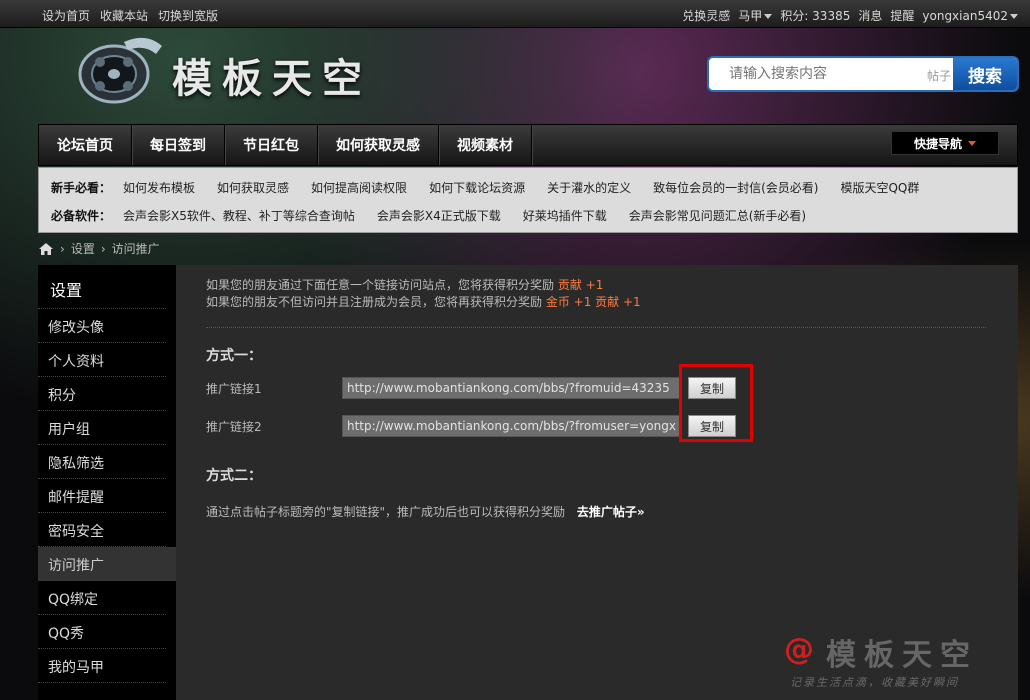  What do you see at coordinates (735, 187) in the screenshot?
I see `sublink: 致每位会员的一封信(会员必看)` at bounding box center [735, 187].